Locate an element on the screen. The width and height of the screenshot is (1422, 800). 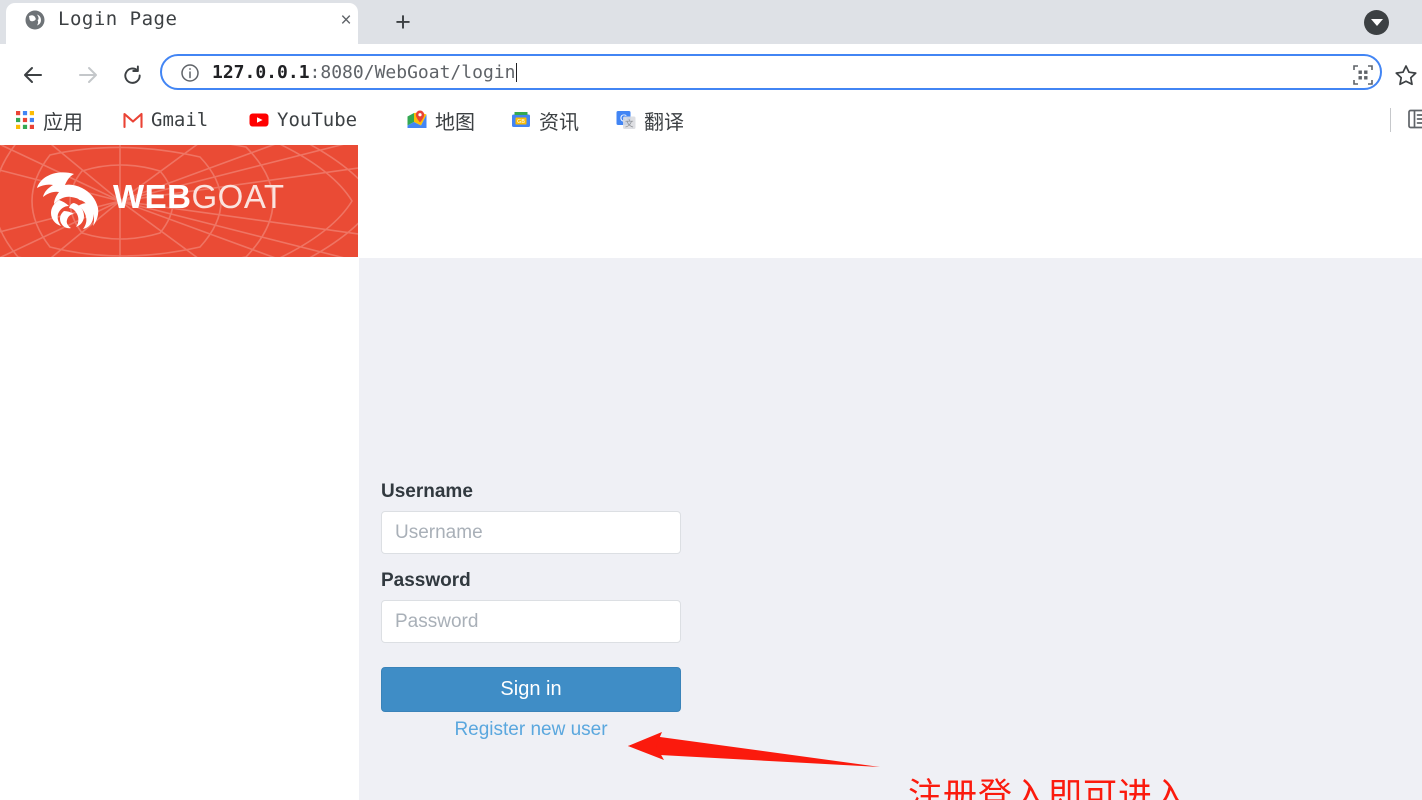
webgoat-brand-banner: WEBGOAT is located at coordinates (179, 201).